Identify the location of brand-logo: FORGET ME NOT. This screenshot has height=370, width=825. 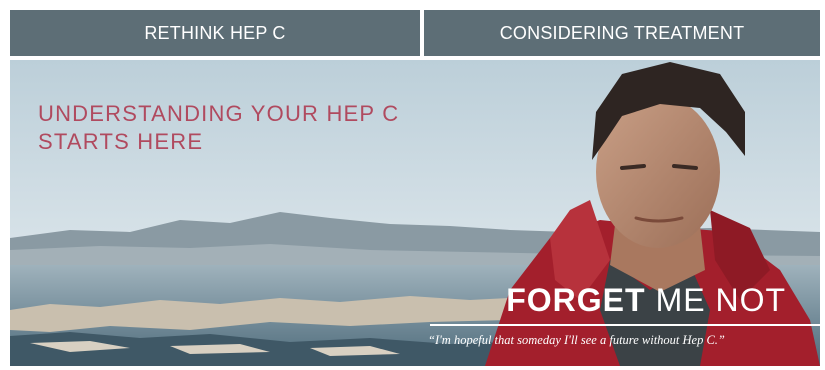
(646, 300).